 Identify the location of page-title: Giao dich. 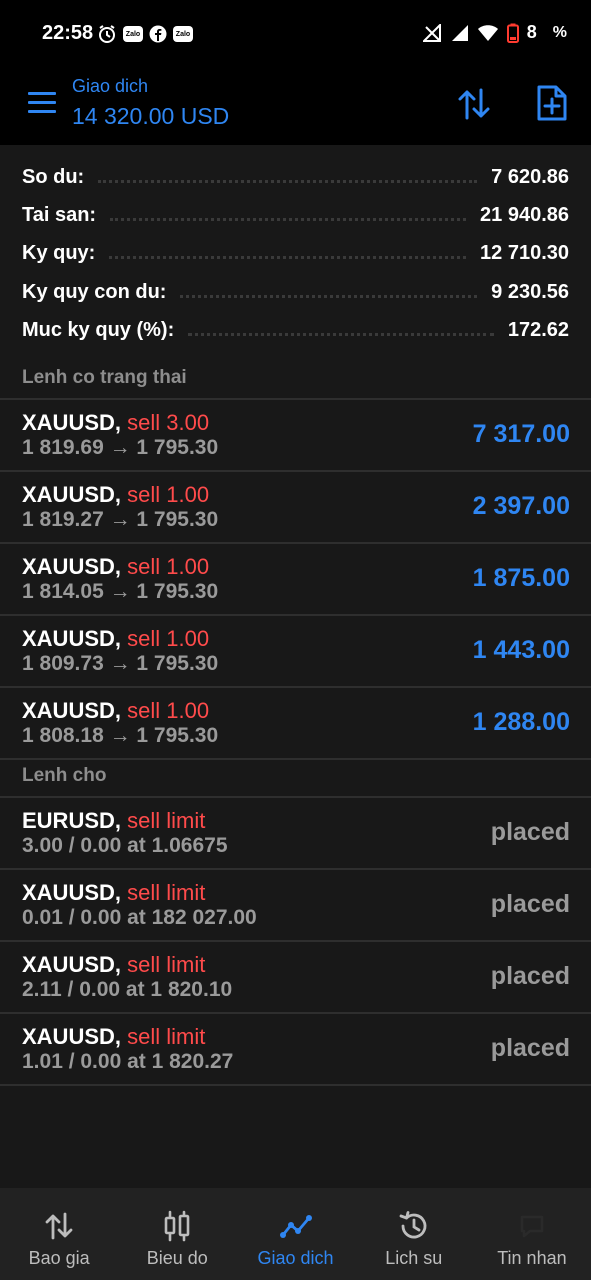
(110, 86).